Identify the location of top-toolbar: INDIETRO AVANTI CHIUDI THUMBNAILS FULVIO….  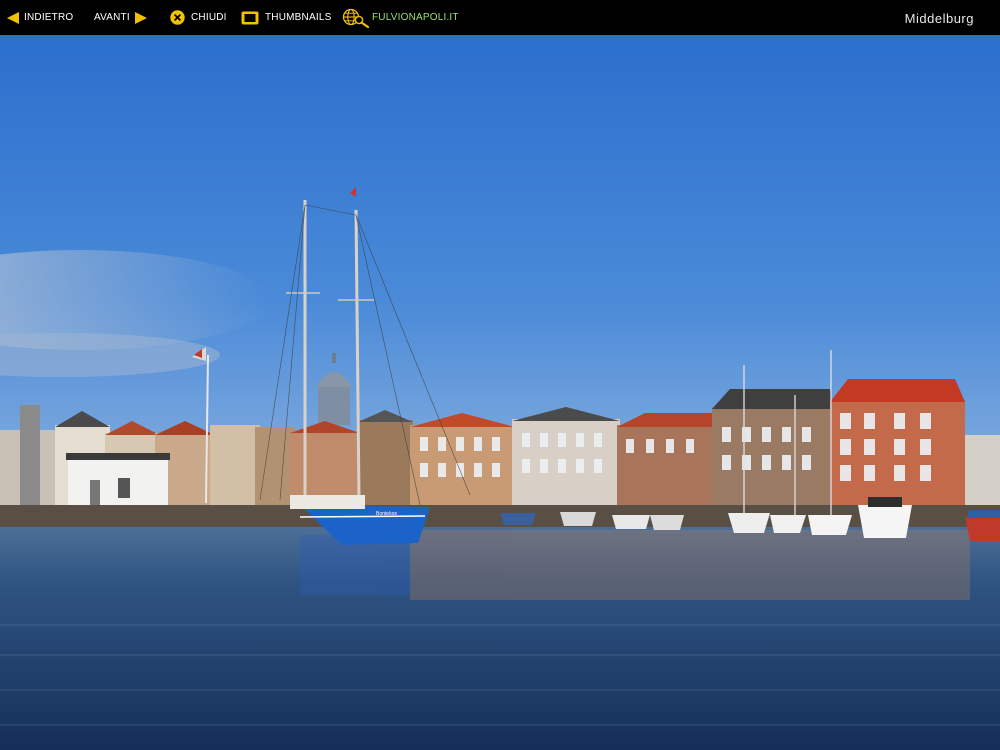
(500, 17).